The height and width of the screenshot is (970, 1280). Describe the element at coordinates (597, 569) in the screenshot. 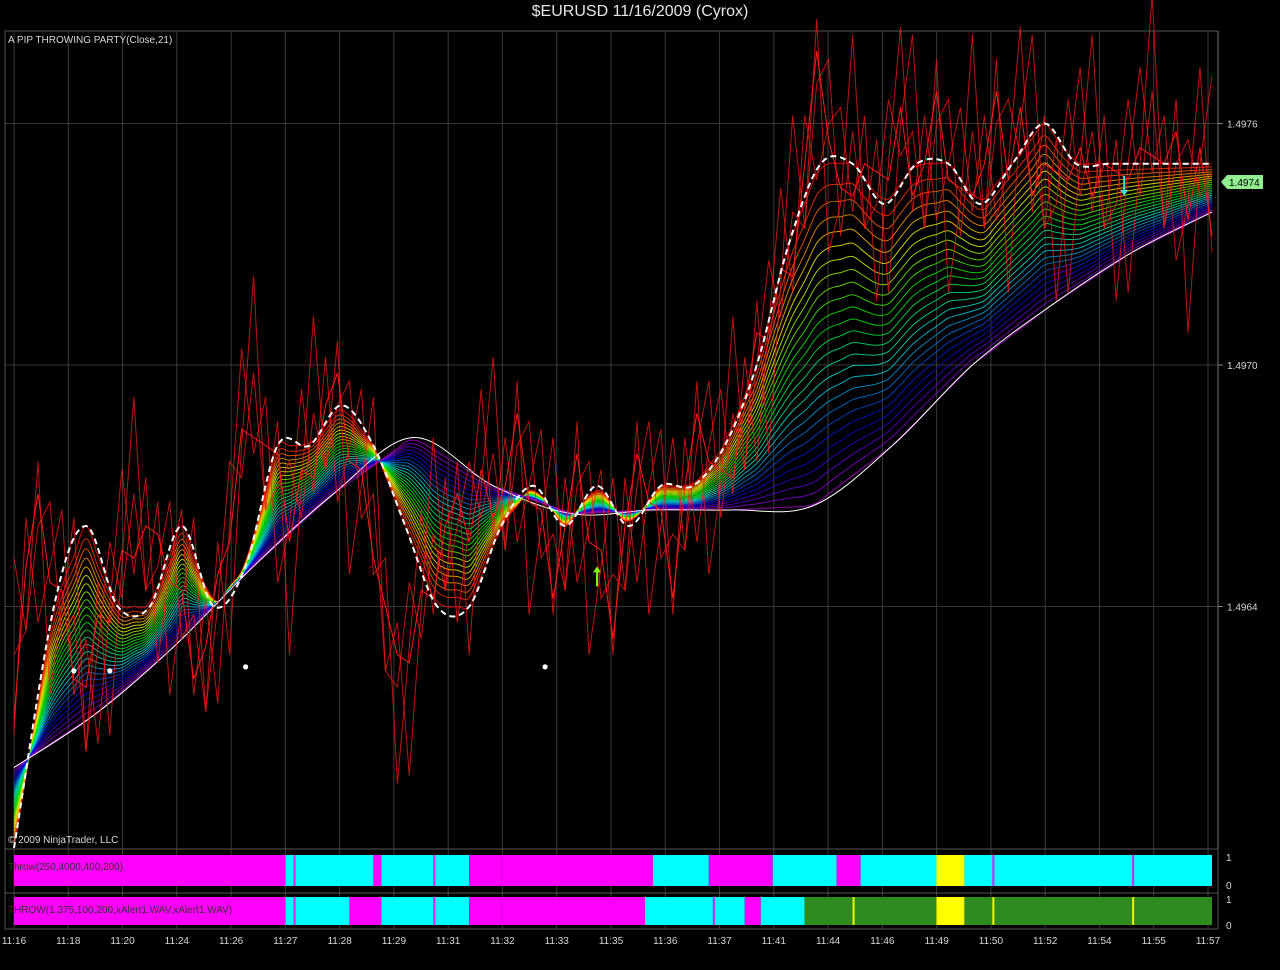

I see `signal-arrowhead` at that location.